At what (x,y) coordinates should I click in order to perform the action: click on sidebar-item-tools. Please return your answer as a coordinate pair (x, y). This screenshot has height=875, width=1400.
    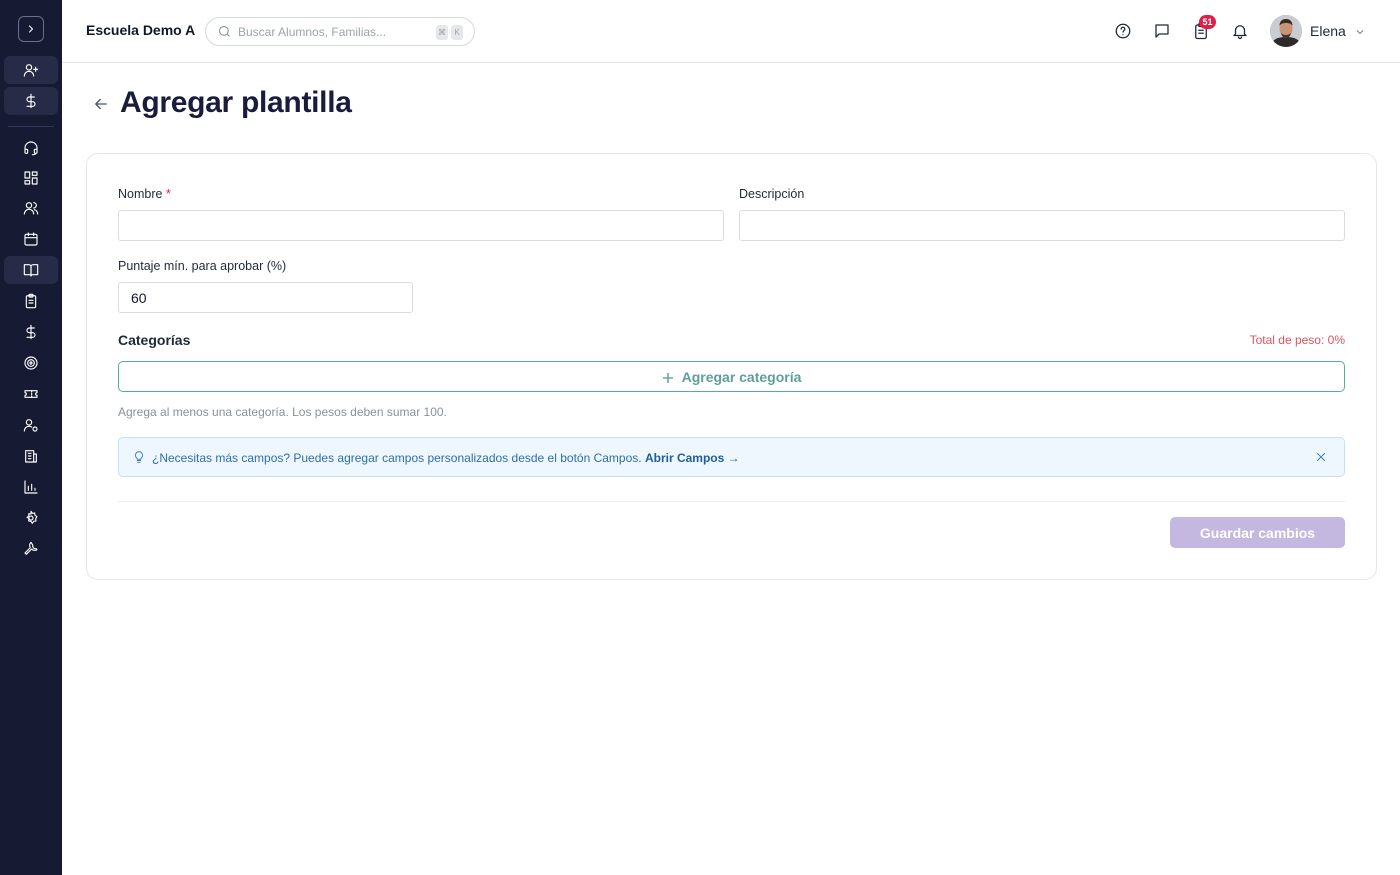
    Looking at the image, I should click on (31, 549).